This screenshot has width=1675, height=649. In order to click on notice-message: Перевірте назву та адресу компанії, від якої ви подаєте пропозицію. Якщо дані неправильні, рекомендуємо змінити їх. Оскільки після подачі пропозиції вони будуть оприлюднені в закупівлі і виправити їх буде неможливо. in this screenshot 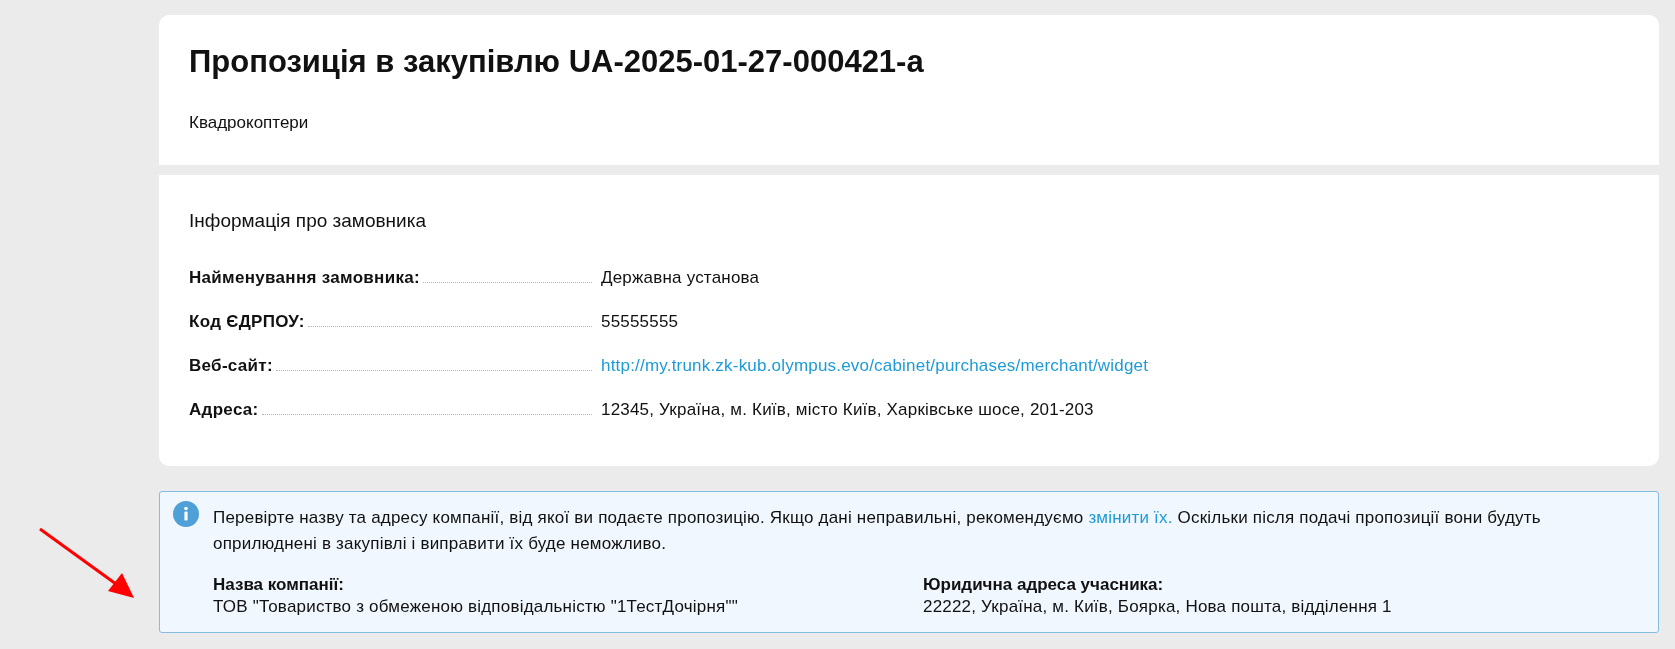, I will do `click(877, 531)`.